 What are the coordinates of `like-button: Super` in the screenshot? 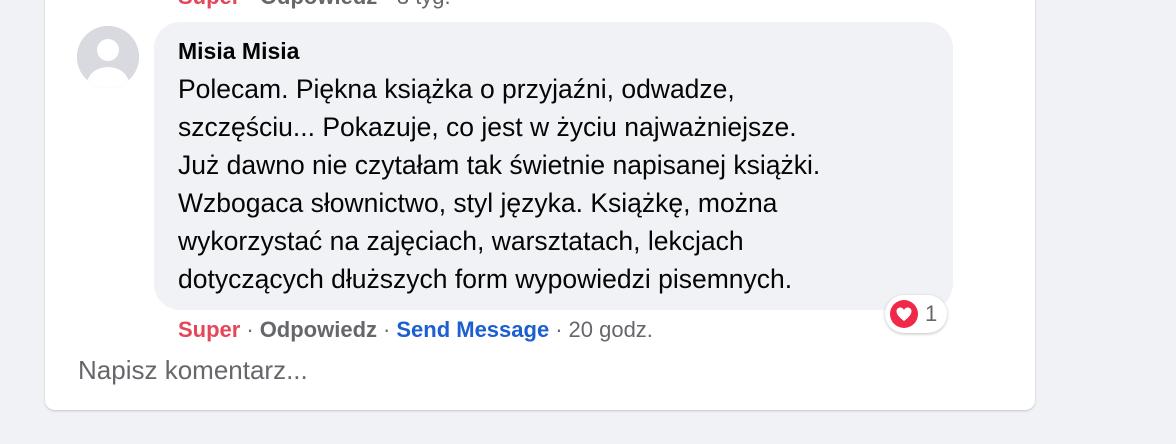 It's located at (209, 329).